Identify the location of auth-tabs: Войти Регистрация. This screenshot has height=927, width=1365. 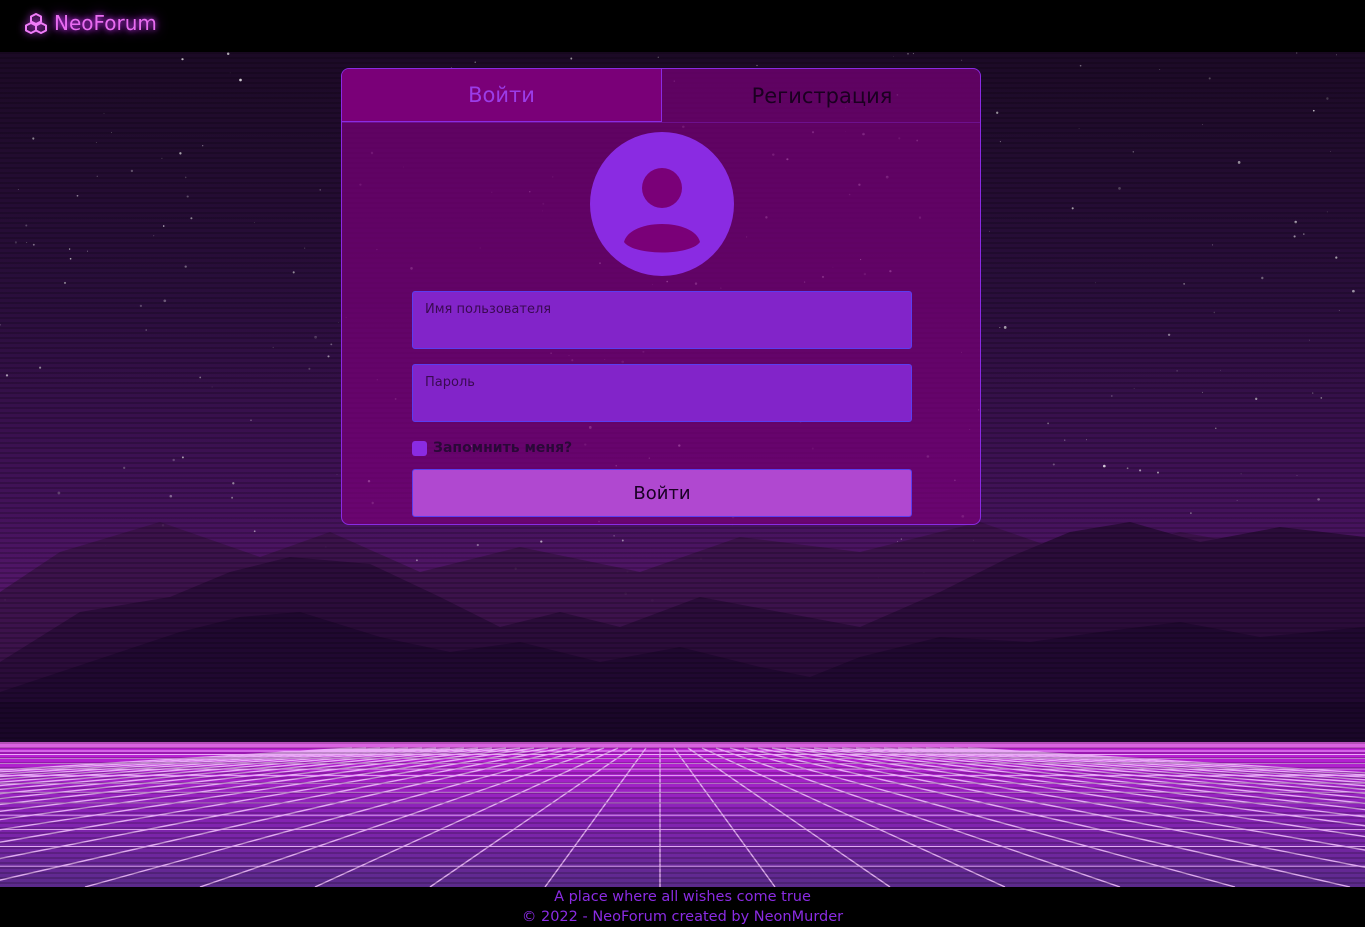
(661, 96).